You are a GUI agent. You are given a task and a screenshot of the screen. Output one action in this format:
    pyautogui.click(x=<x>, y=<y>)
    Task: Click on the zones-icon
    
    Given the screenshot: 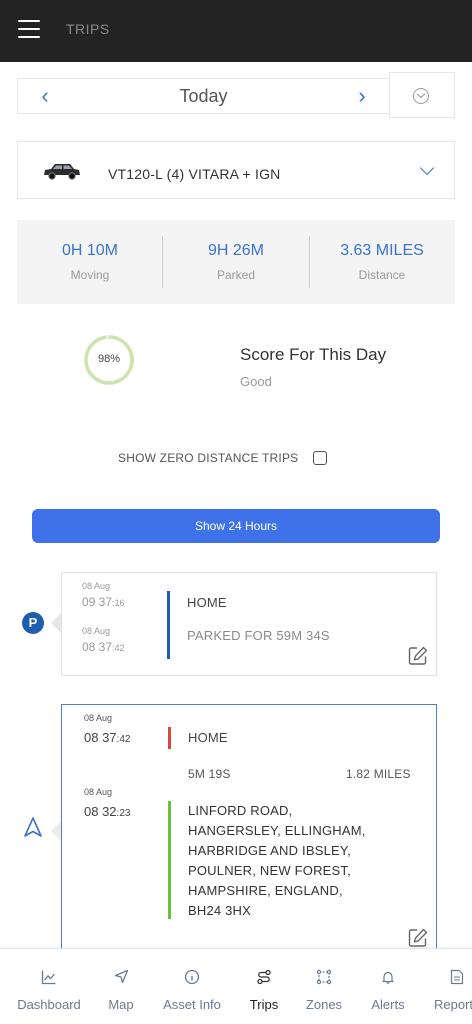 What is the action you would take?
    pyautogui.click(x=324, y=977)
    